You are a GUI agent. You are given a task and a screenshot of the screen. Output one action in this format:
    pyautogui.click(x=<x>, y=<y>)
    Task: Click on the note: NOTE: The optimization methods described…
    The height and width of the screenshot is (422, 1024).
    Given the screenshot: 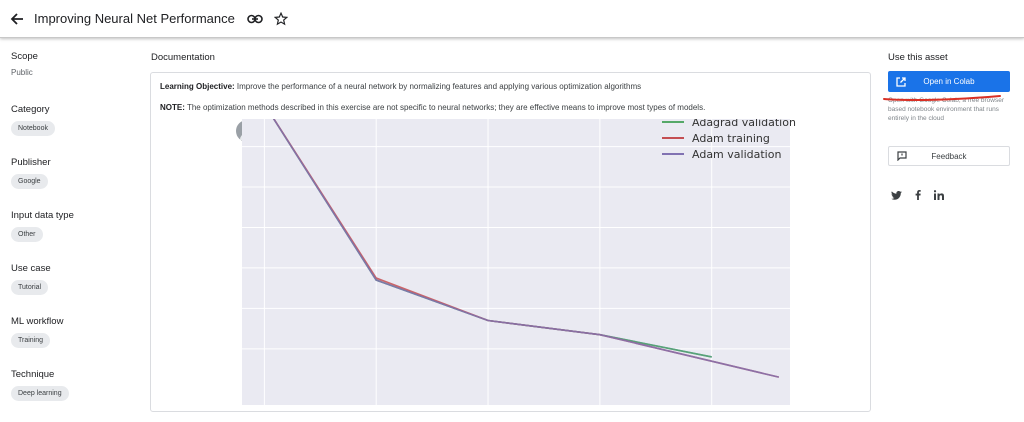 What is the action you would take?
    pyautogui.click(x=432, y=107)
    